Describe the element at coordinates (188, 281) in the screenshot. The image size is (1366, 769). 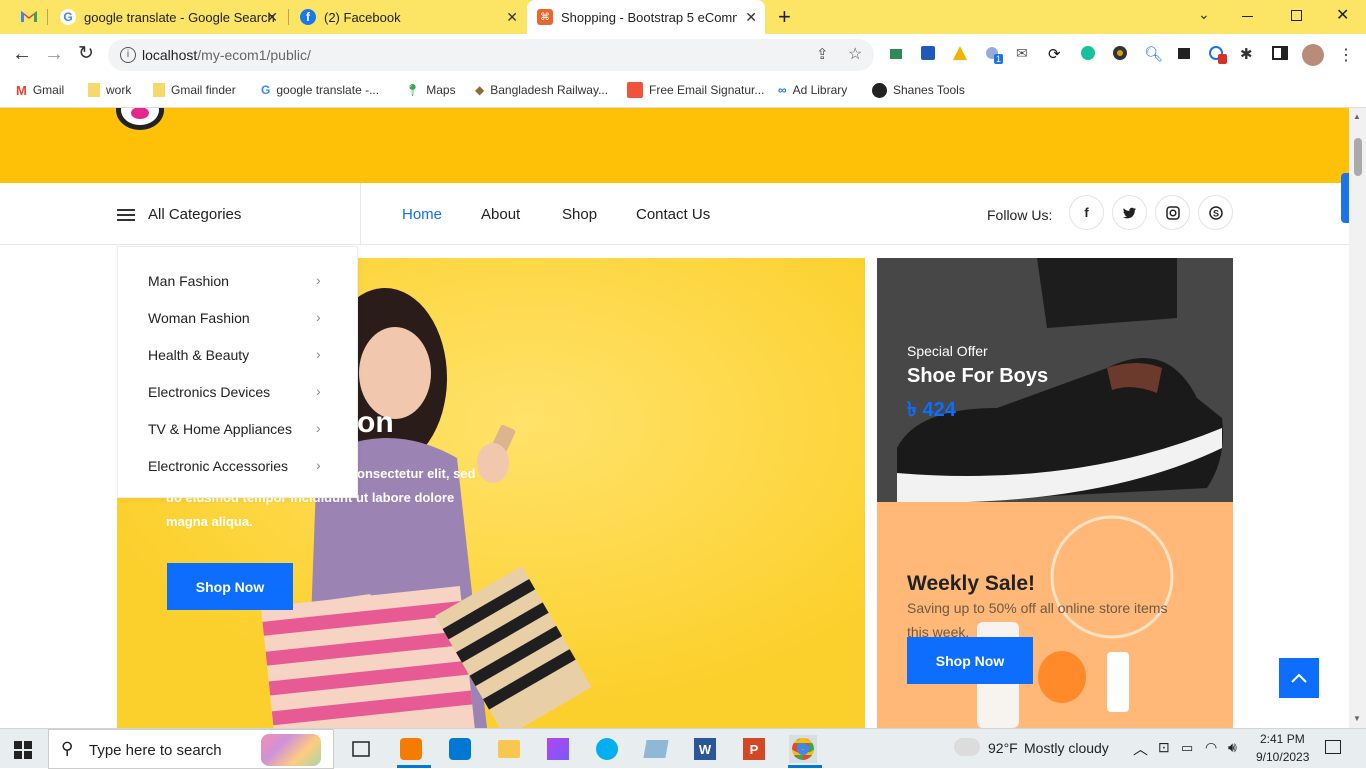
I see `category-man-fashion: Man Fashion` at that location.